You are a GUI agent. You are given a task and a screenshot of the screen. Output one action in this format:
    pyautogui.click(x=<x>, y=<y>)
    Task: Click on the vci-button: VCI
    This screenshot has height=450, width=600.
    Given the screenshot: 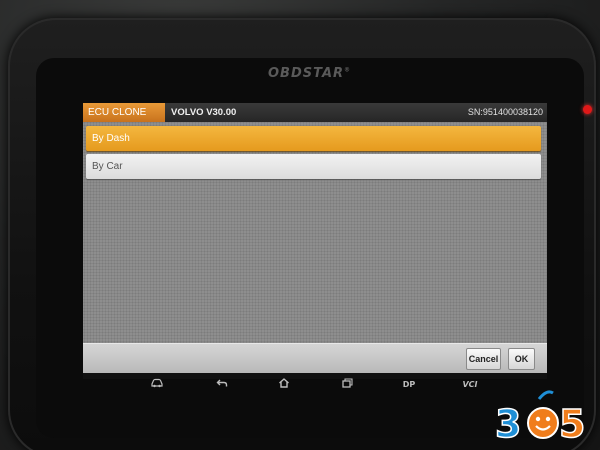 What is the action you would take?
    pyautogui.click(x=470, y=385)
    